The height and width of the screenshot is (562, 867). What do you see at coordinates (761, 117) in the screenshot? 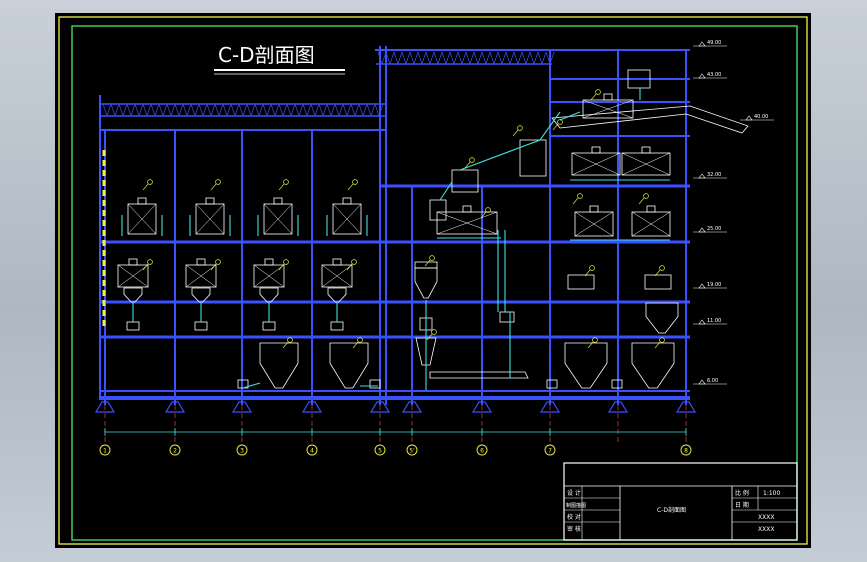
I see `elevation-label: 40.00` at bounding box center [761, 117].